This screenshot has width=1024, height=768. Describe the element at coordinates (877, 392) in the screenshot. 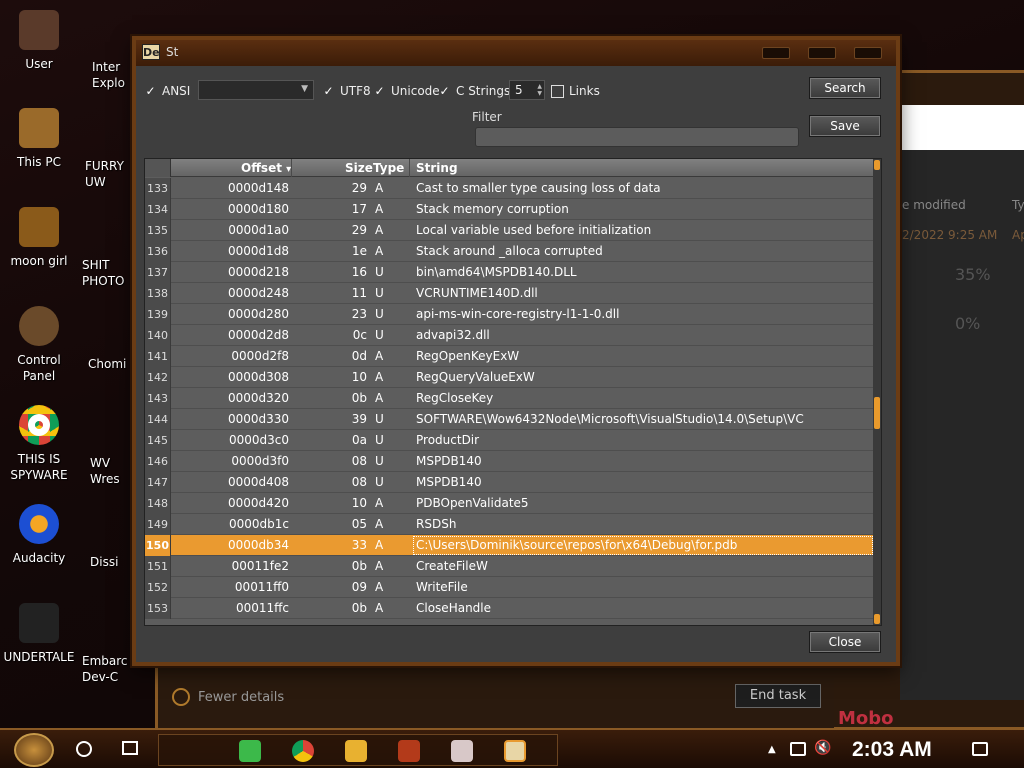

I see `vertical-scrollbar` at that location.